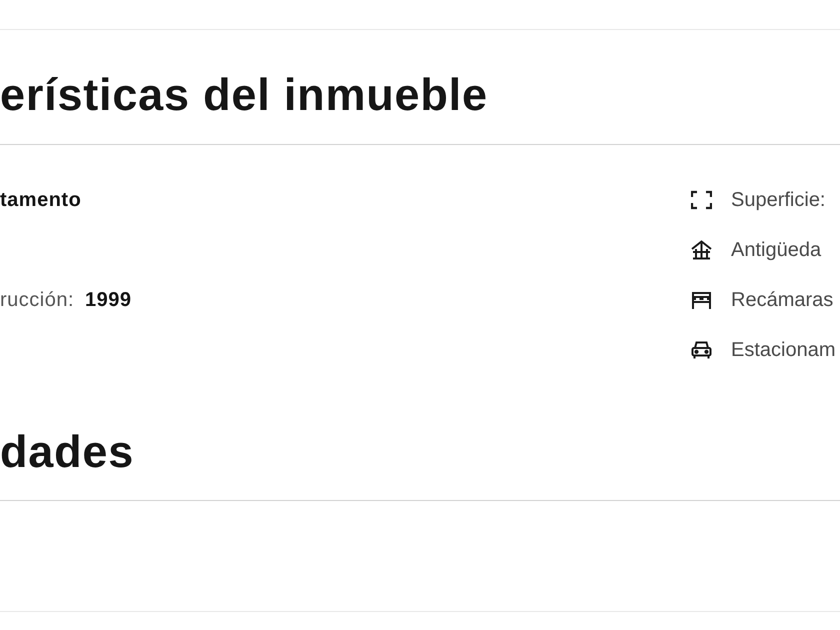 Image resolution: width=840 pixels, height=630 pixels. I want to click on bed-icon, so click(701, 300).